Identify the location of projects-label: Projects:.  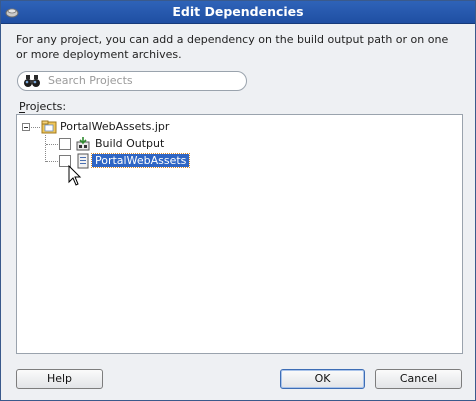
(42, 106).